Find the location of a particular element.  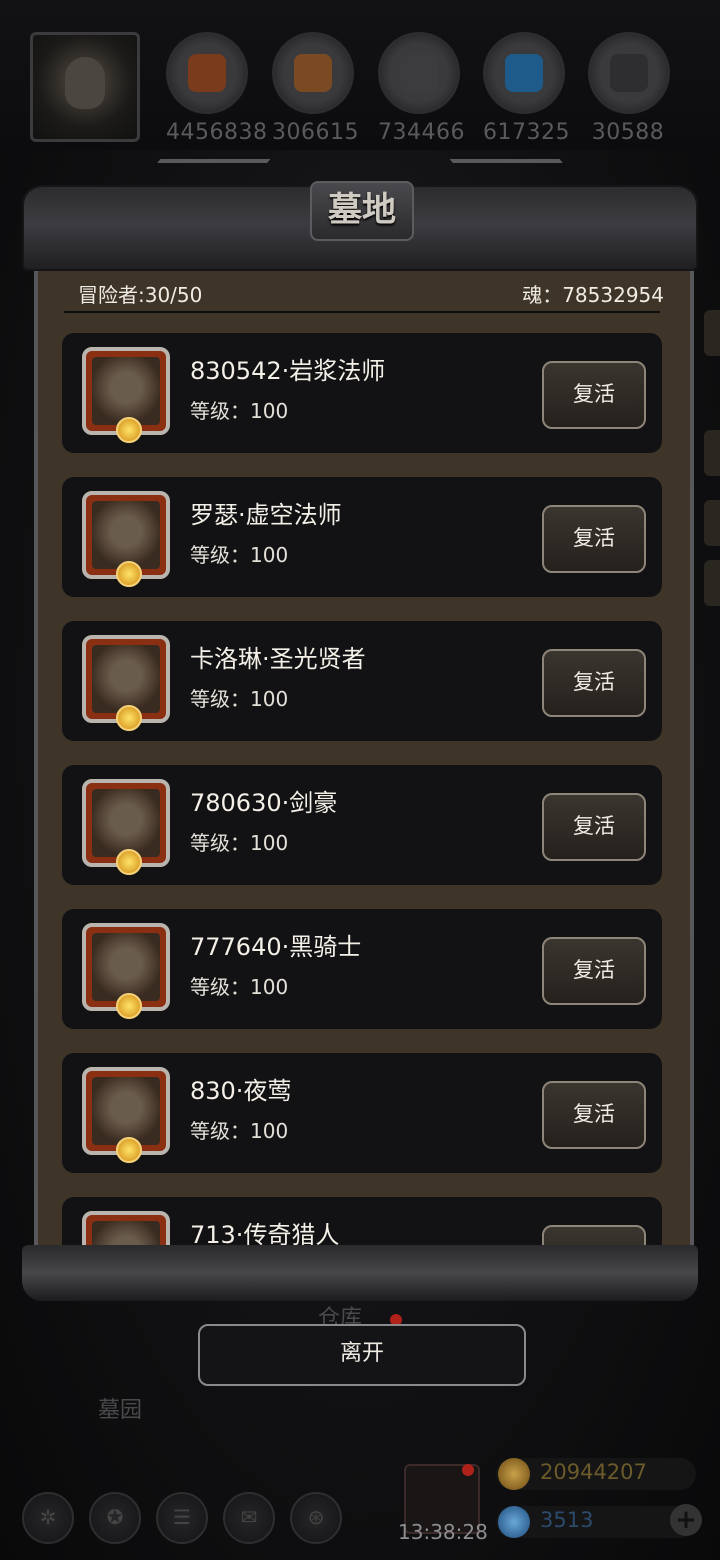

resource-ingot: 30588 is located at coordinates (629, 88).